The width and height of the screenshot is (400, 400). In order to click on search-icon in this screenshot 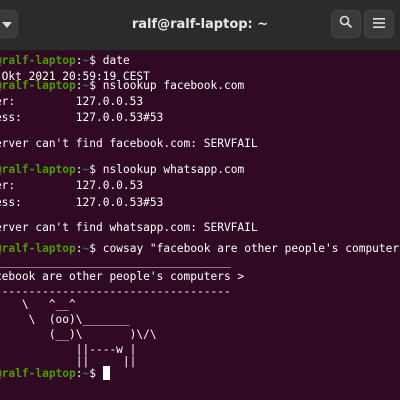, I will do `click(346, 24)`.